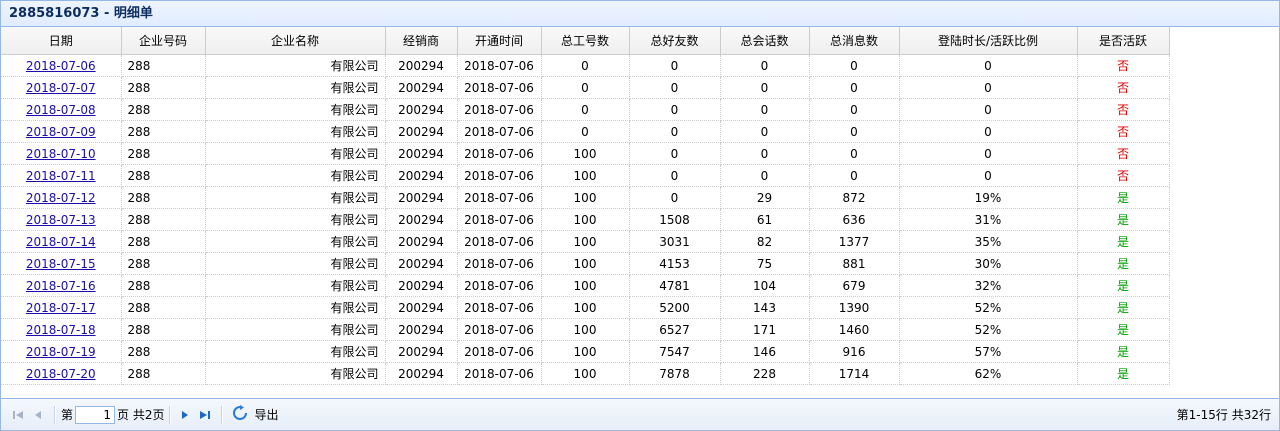  What do you see at coordinates (61, 132) in the screenshot?
I see `date-link: 2018-07-09` at bounding box center [61, 132].